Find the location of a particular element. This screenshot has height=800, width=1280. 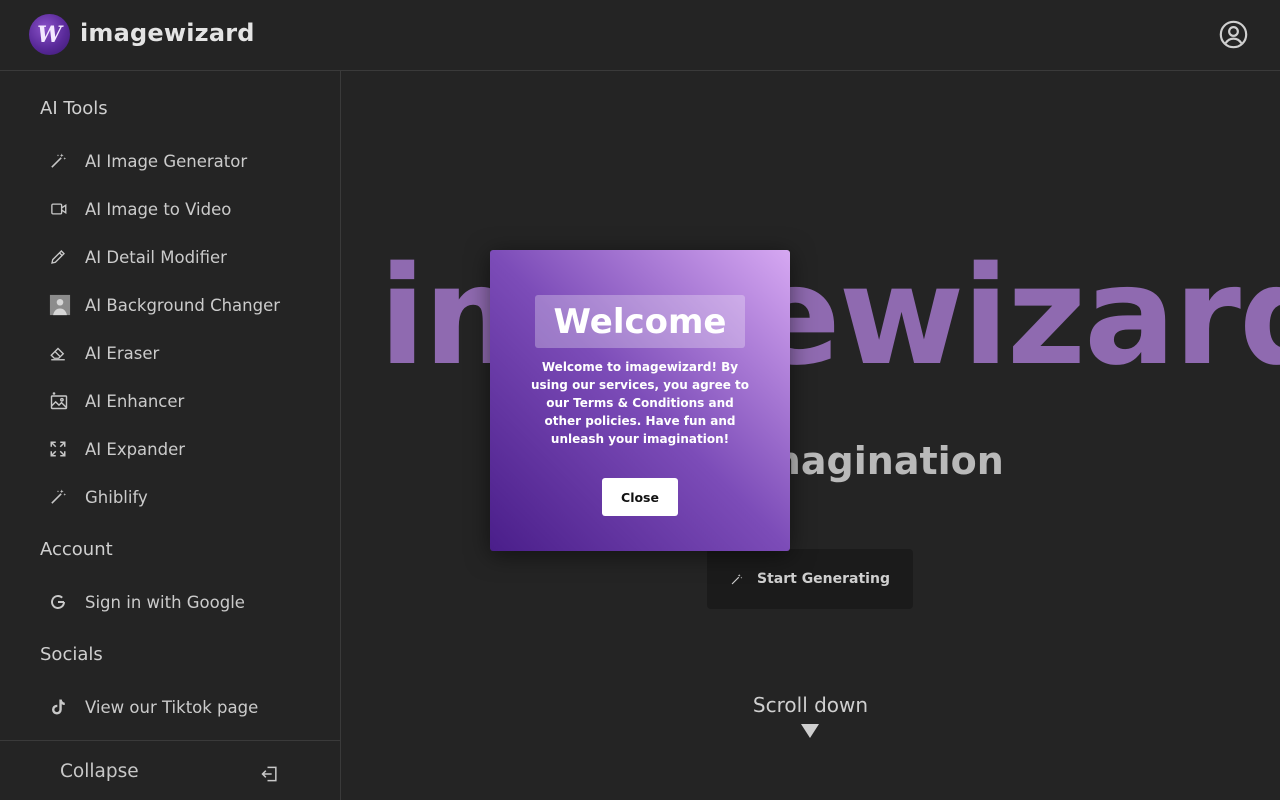

hero-subtitle: r Imagination is located at coordinates (859, 461).